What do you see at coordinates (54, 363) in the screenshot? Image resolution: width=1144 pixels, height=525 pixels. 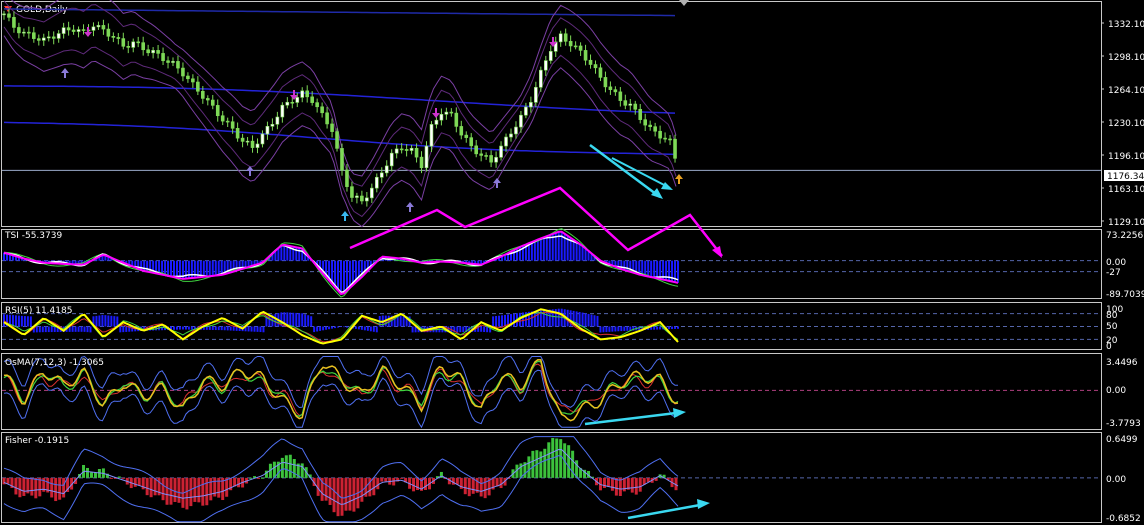 I see `osma-label: OsMA(7,12,3) -1.3065` at bounding box center [54, 363].